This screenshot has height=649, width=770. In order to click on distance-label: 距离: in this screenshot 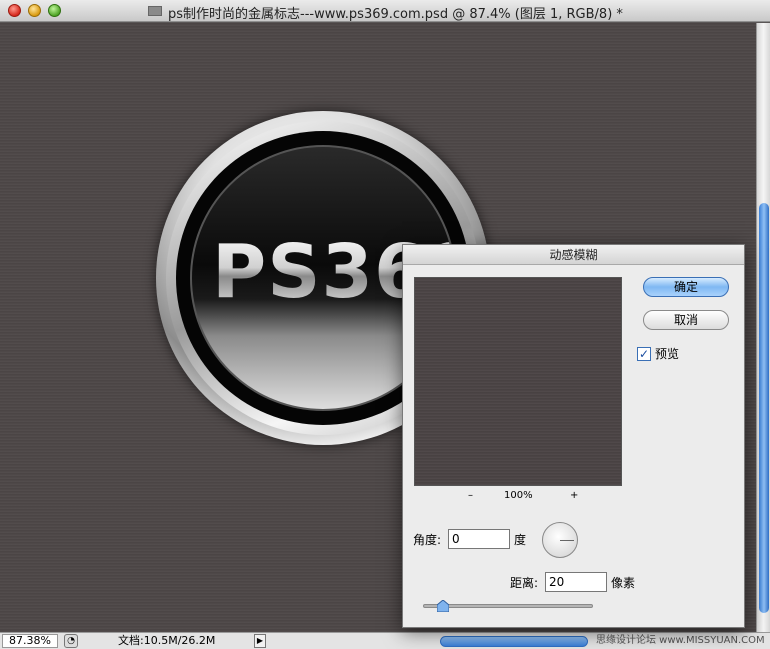, I will do `click(524, 583)`.